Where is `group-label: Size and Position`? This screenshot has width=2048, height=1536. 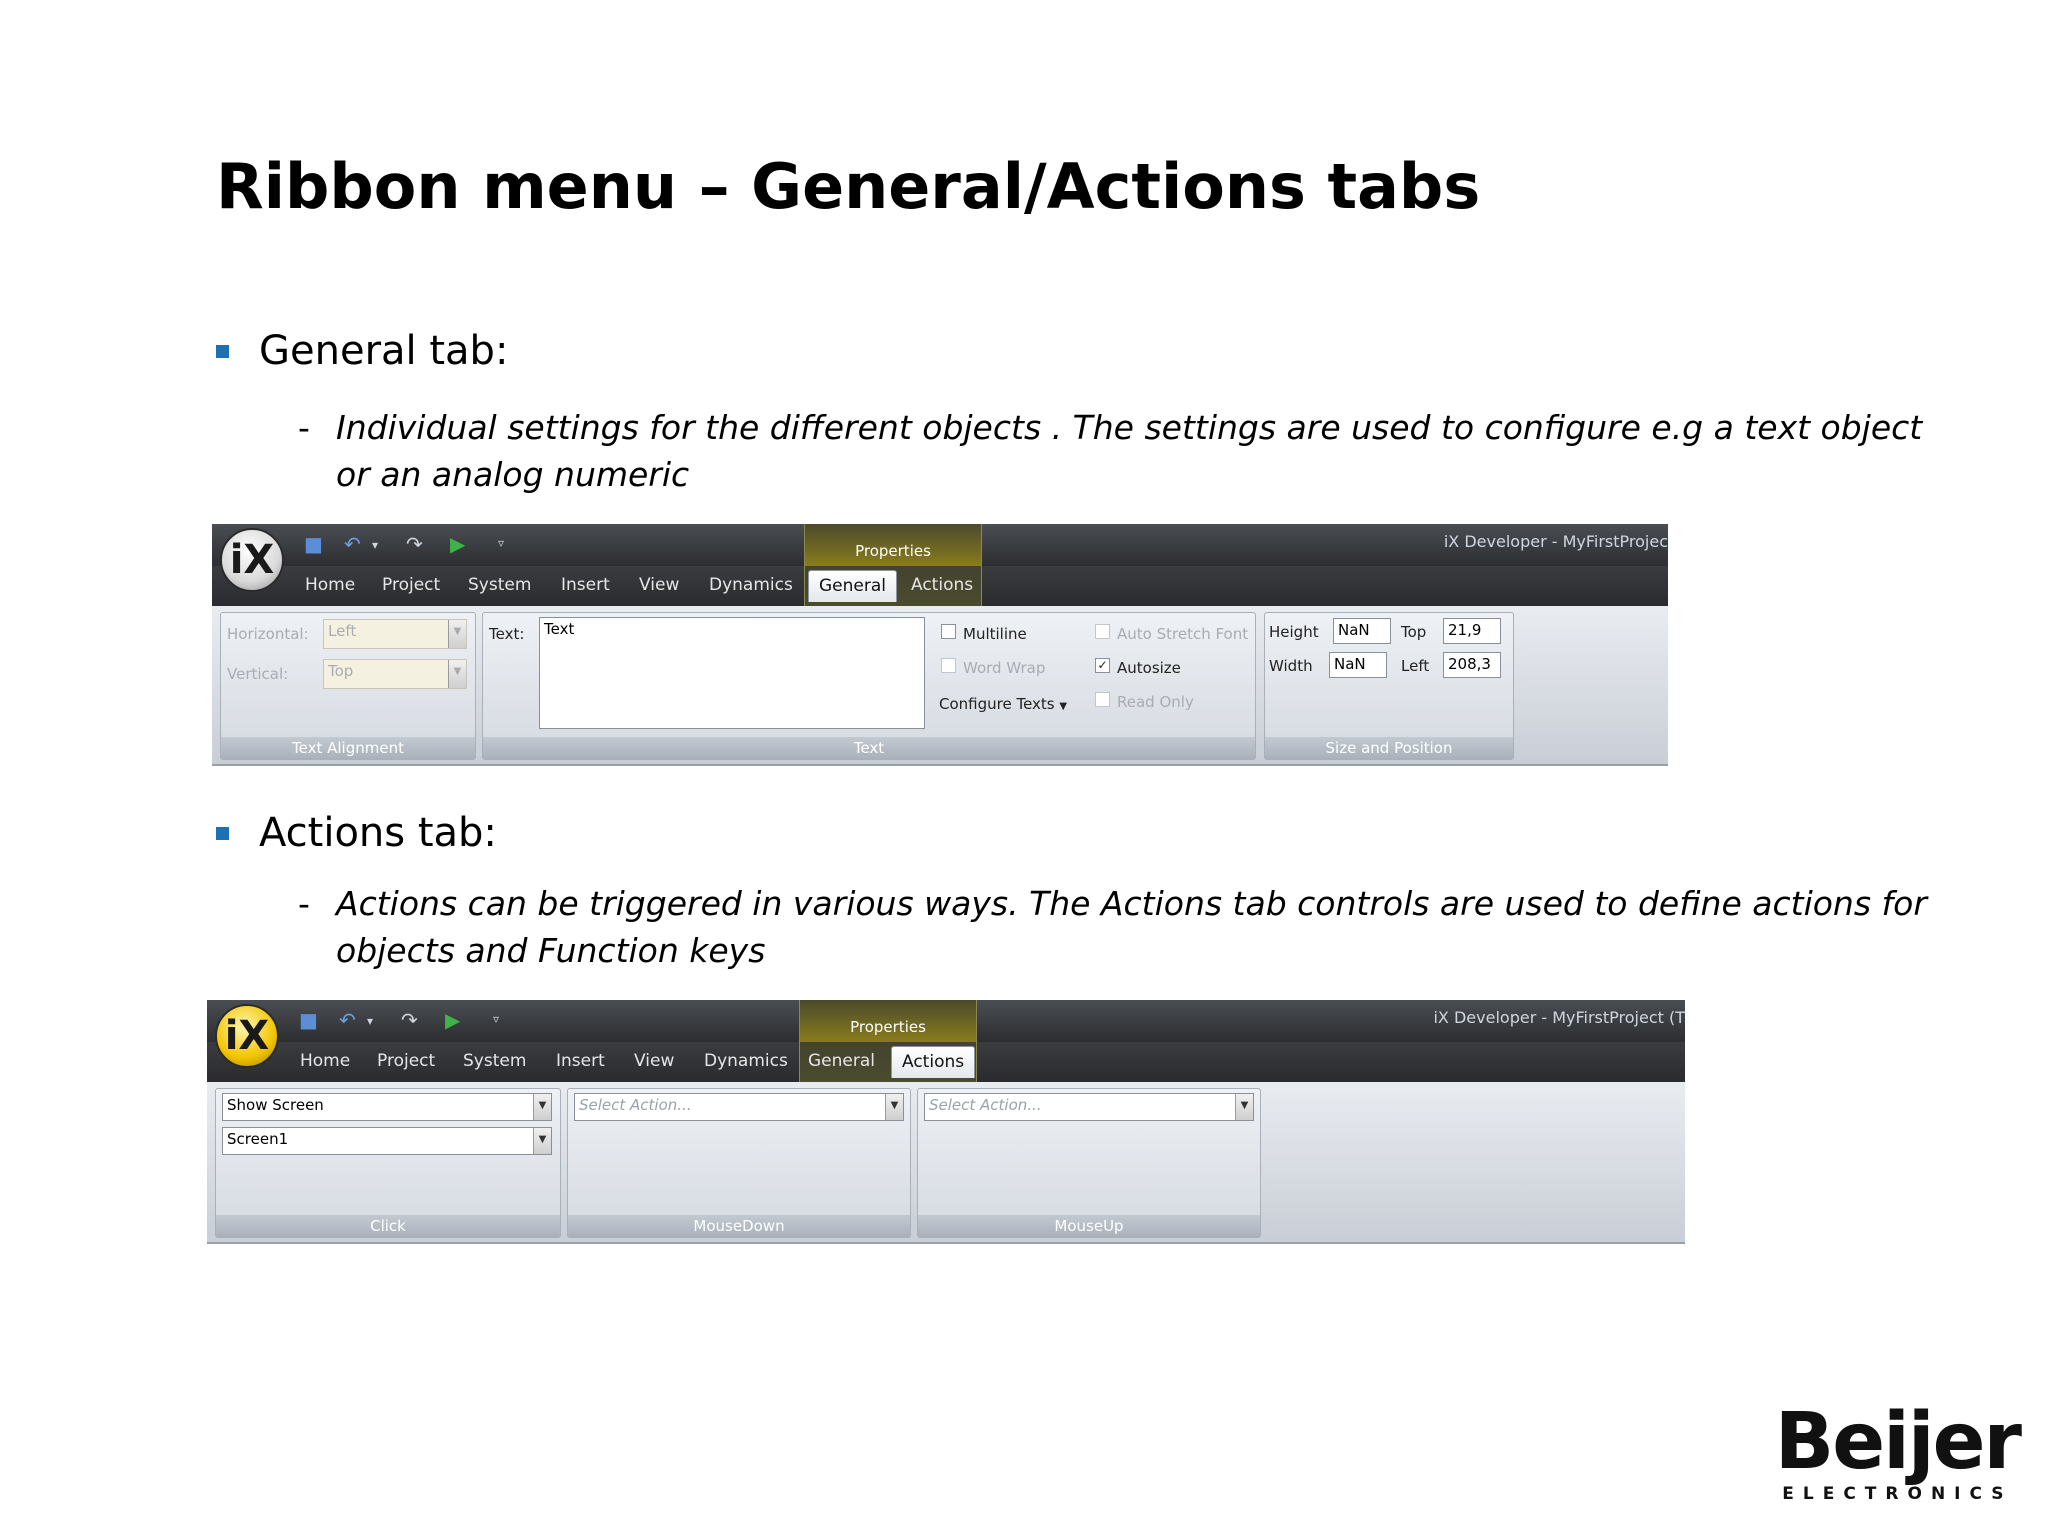
group-label: Size and Position is located at coordinates (1389, 748).